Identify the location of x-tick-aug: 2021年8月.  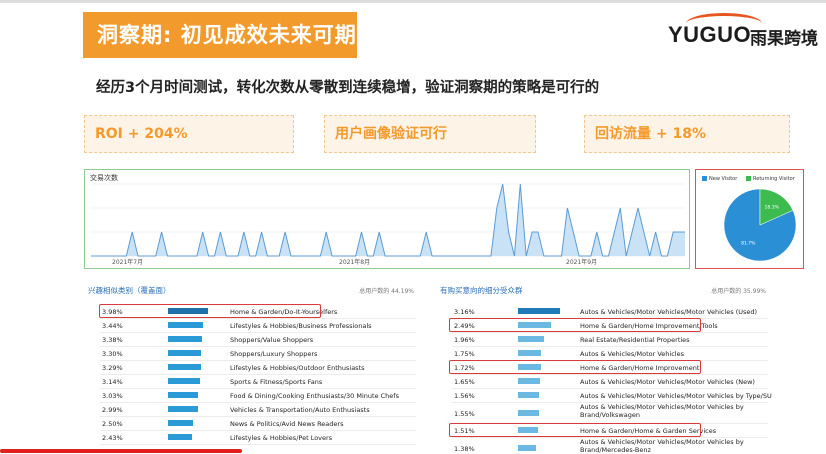
(355, 262).